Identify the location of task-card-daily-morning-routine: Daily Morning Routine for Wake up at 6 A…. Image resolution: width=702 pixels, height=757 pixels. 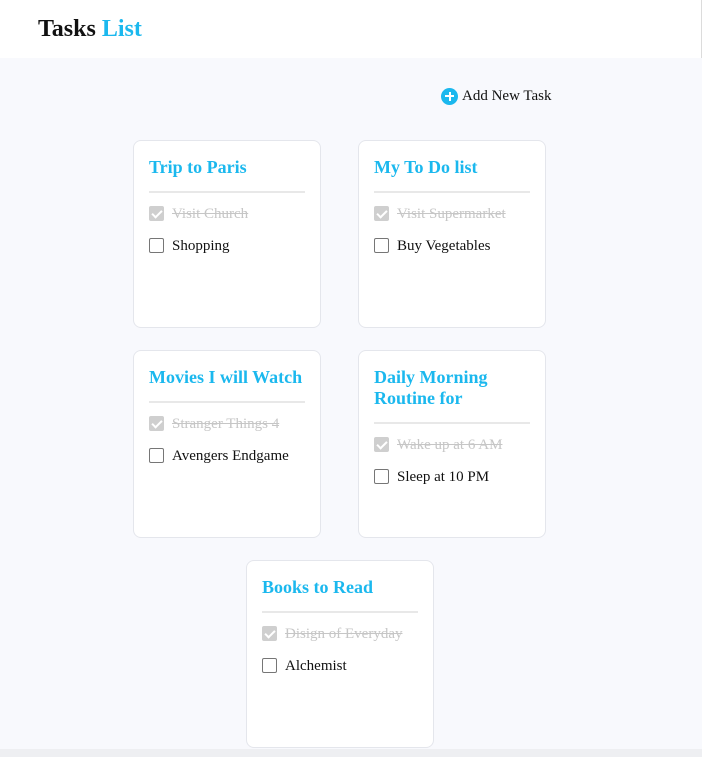
(452, 444).